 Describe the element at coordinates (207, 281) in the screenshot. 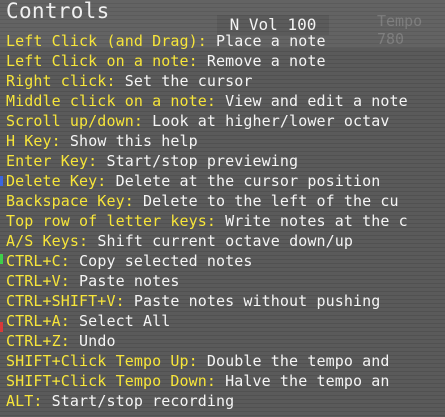

I see `control-row: CTRL+V: Paste notes` at that location.